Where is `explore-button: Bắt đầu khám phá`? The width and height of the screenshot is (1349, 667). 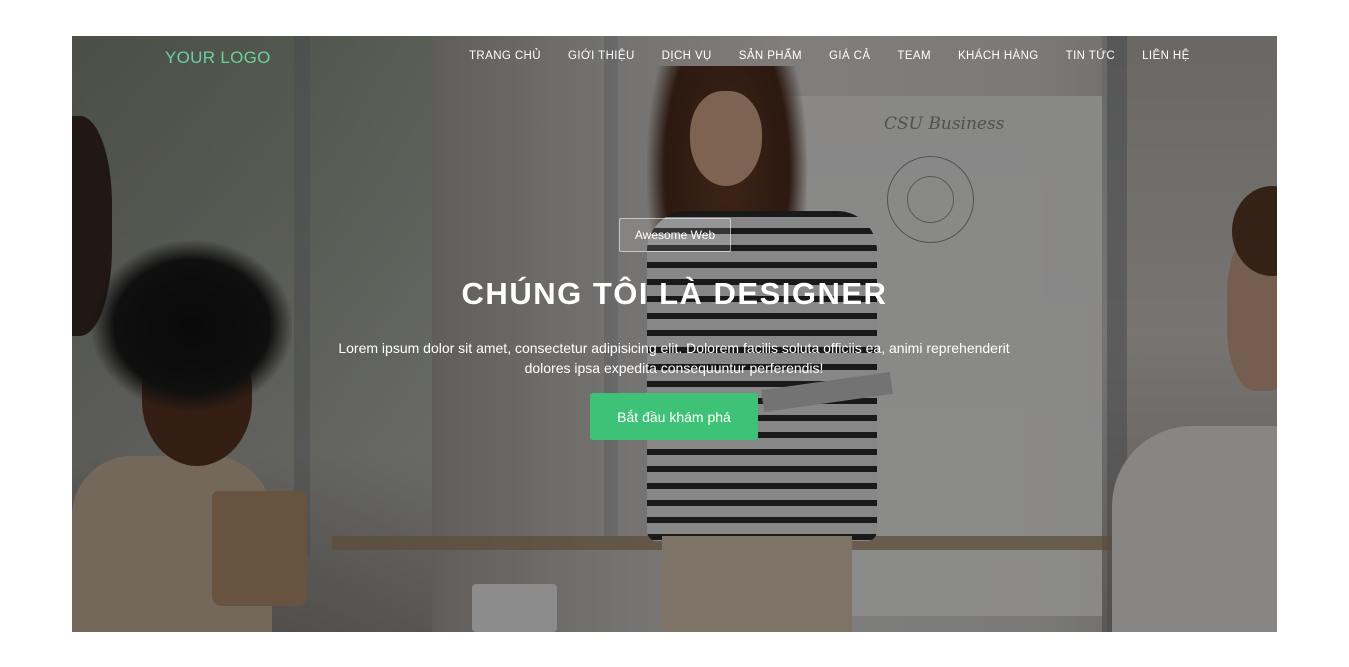
explore-button: Bắt đầu khám phá is located at coordinates (674, 416).